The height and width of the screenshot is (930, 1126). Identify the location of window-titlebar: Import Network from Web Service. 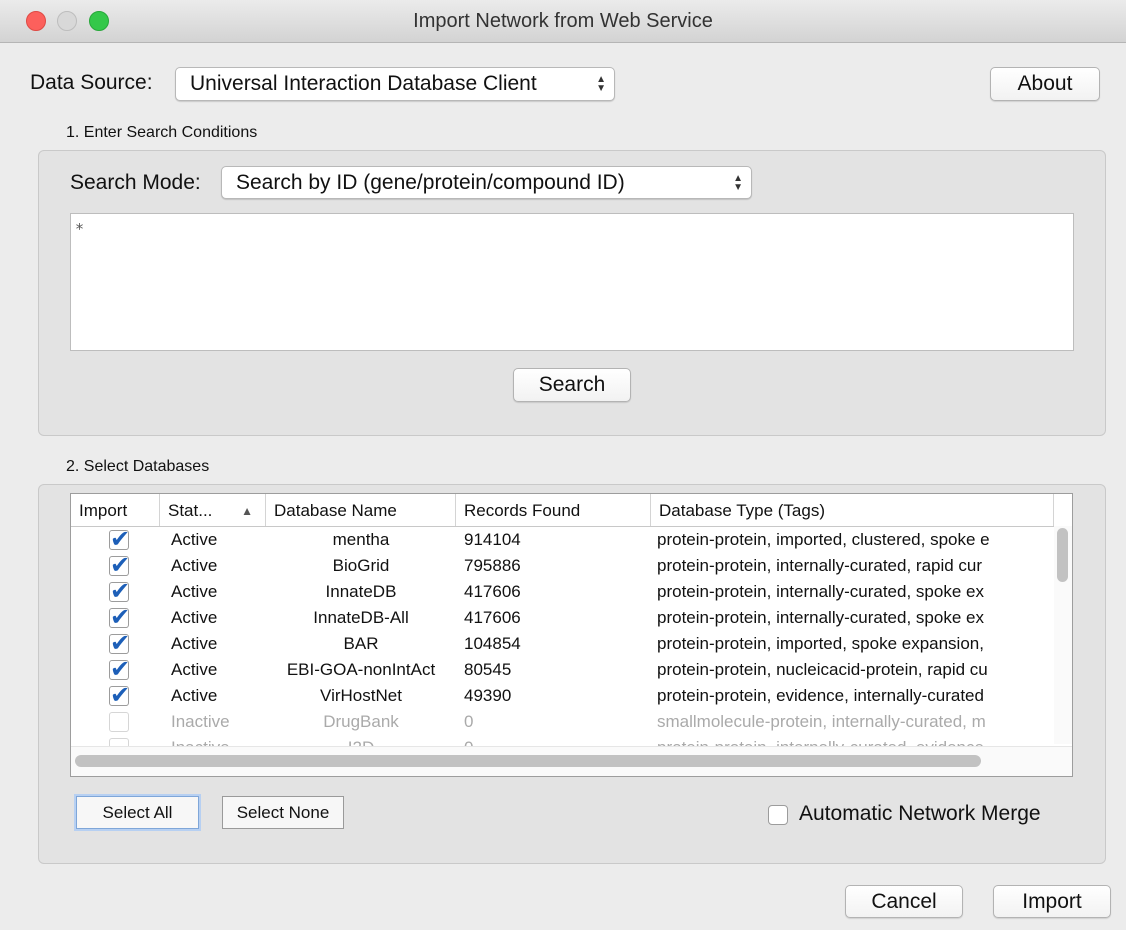
(563, 21).